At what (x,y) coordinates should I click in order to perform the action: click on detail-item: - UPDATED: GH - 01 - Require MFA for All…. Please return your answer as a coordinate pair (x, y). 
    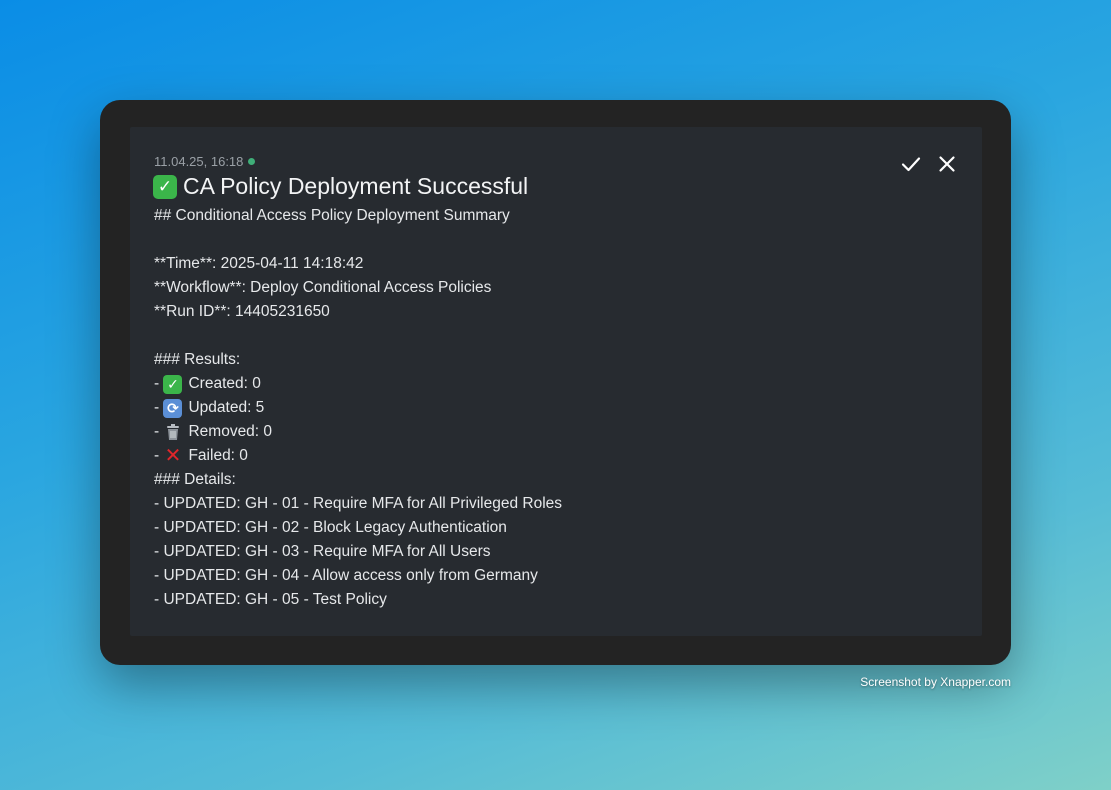
    Looking at the image, I should click on (358, 503).